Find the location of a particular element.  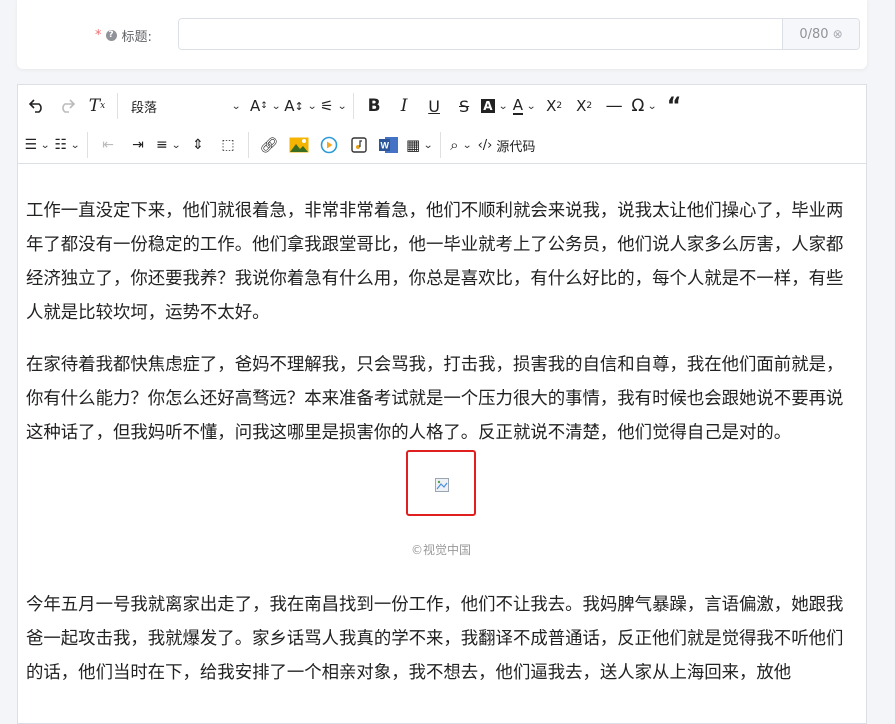

image-icon is located at coordinates (299, 145).